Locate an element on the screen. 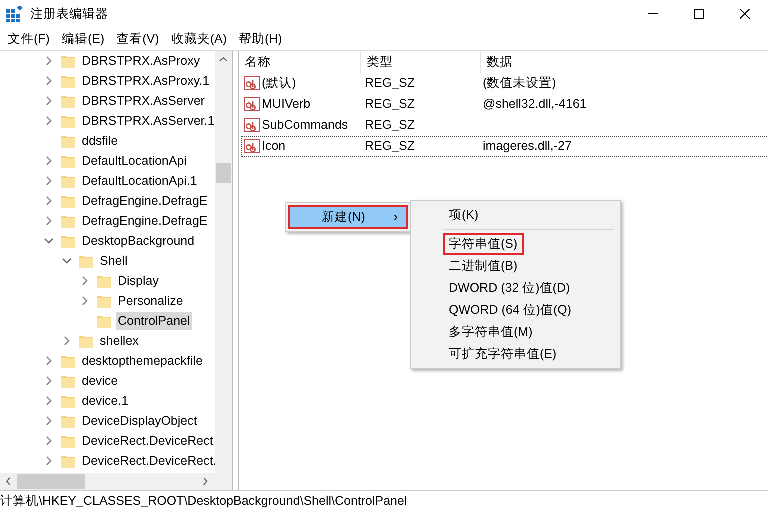  menu-item: 收藏夹(A) is located at coordinates (199, 39).